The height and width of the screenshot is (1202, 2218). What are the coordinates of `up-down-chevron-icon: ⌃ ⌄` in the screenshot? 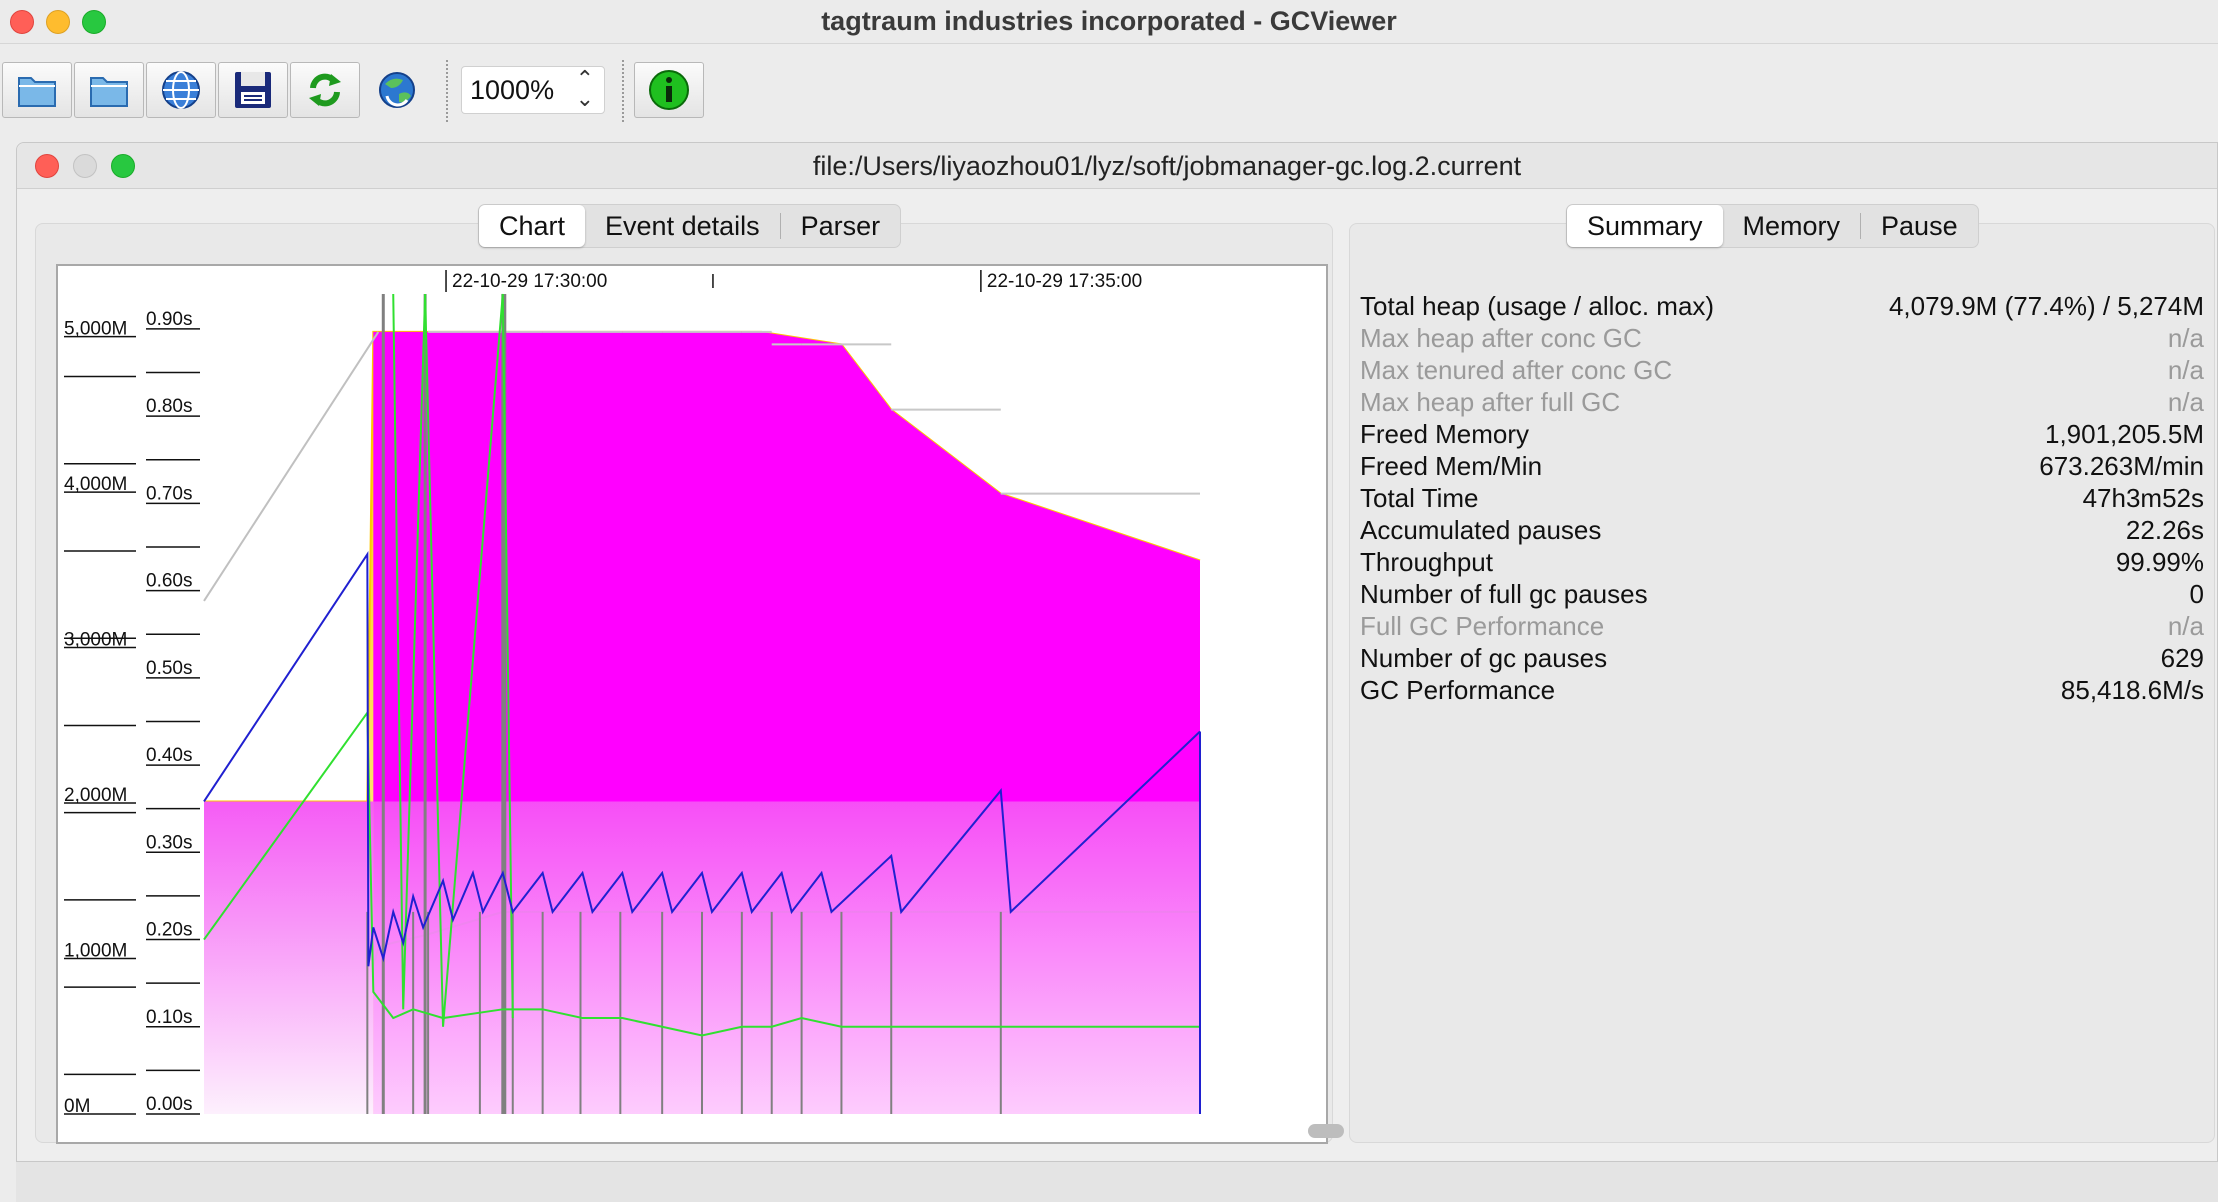 It's located at (585, 89).